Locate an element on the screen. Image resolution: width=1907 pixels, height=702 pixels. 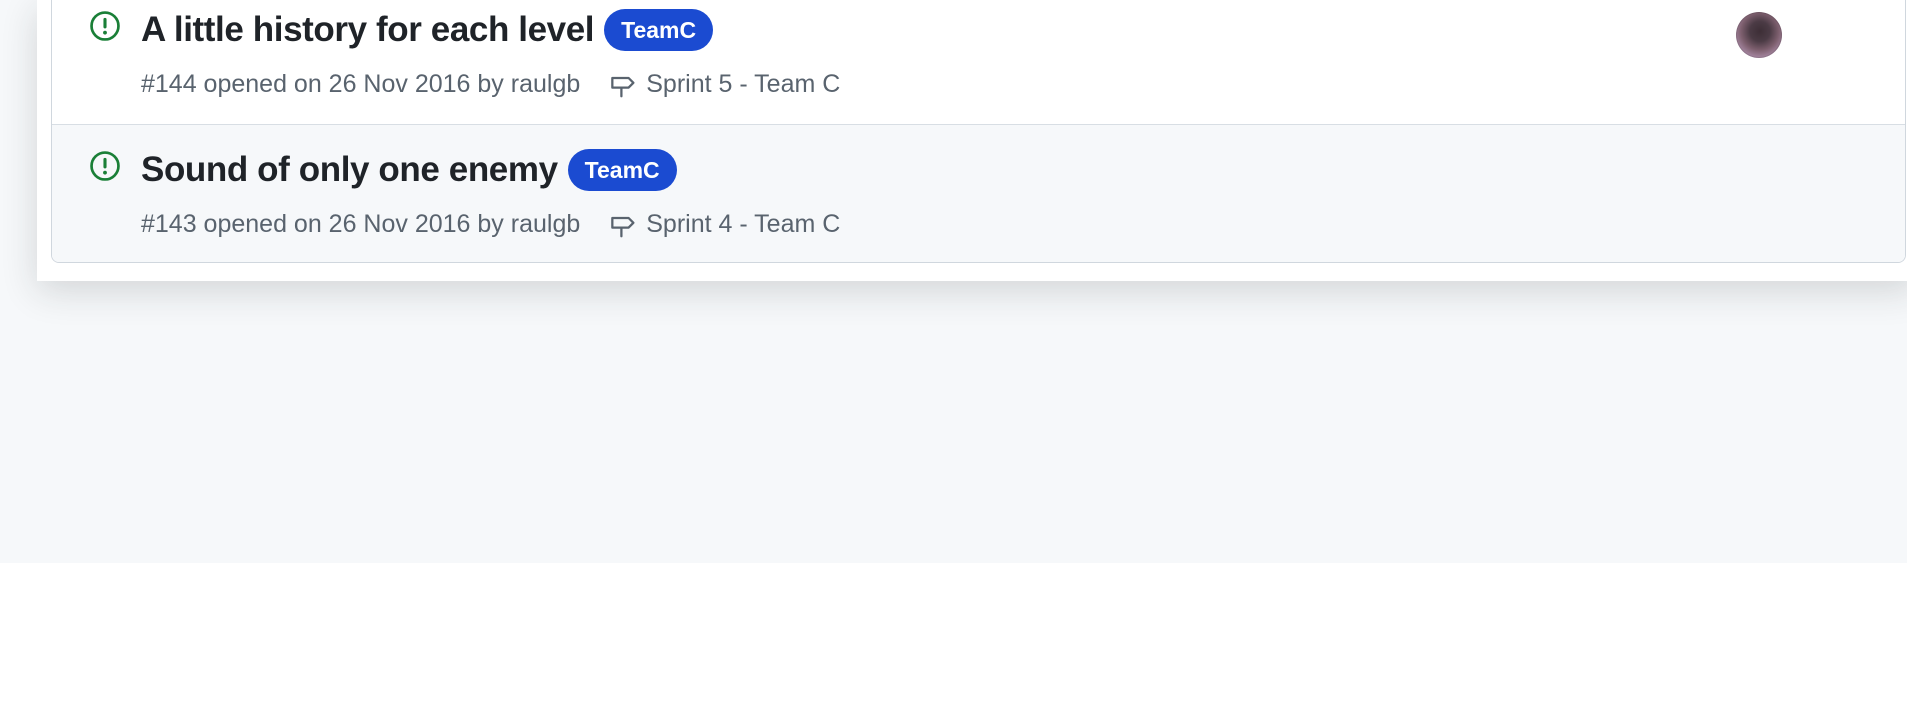
issue-title-line: A little history for each level TeamC is located at coordinates (427, 30).